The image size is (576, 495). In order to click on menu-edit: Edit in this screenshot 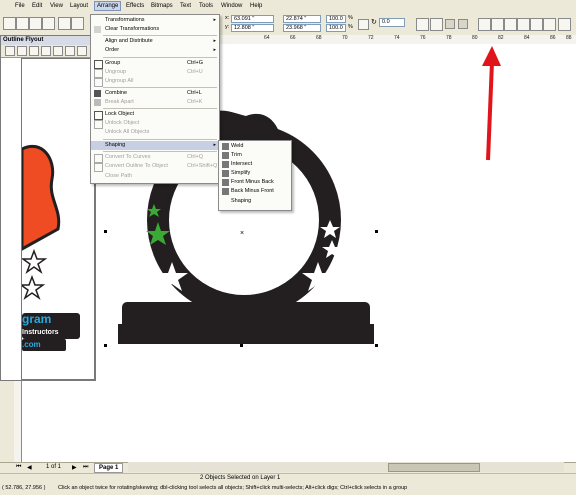, I will do `click(37, 6)`.